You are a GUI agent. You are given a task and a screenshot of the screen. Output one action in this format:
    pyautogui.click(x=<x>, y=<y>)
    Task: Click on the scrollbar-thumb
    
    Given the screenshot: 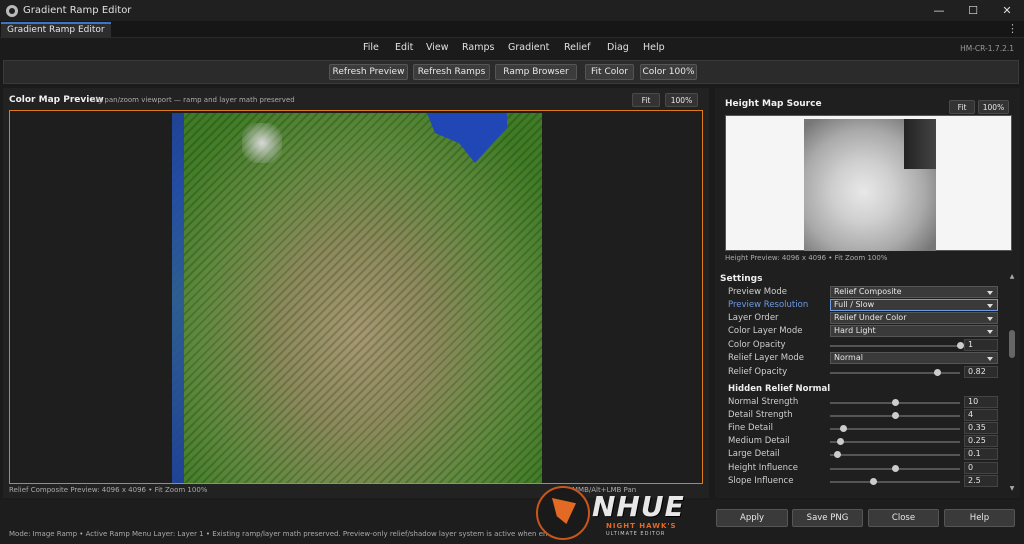 What is the action you would take?
    pyautogui.click(x=1012, y=344)
    